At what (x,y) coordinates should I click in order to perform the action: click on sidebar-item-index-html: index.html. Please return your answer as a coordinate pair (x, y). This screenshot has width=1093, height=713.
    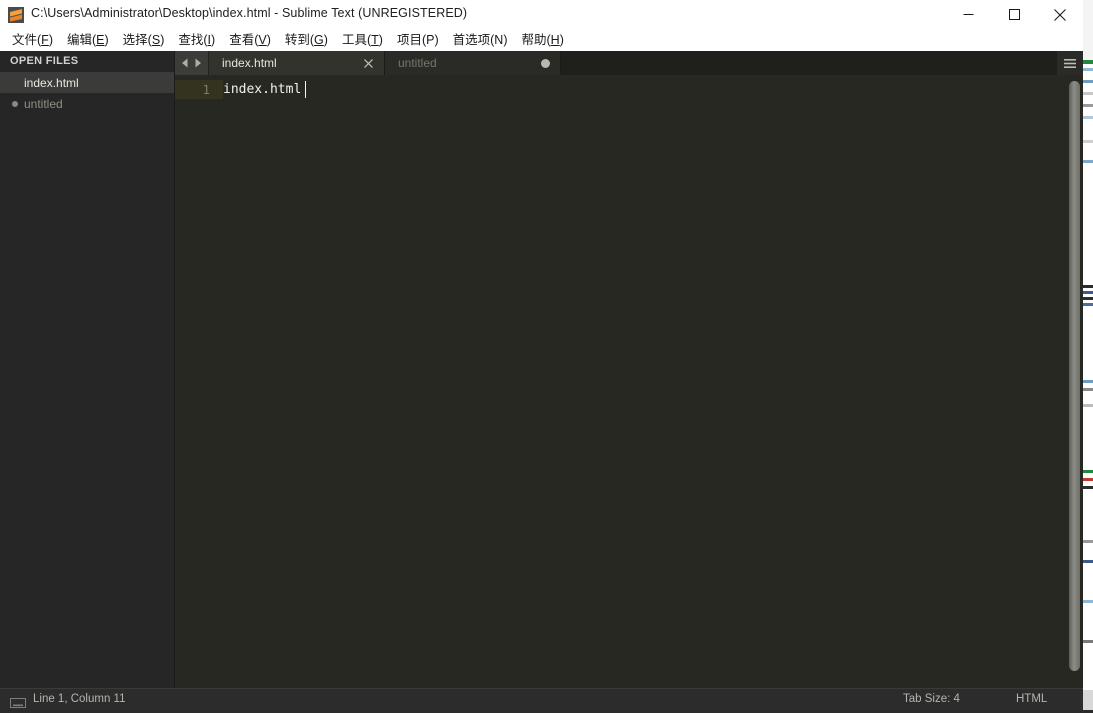
    Looking at the image, I should click on (87, 82).